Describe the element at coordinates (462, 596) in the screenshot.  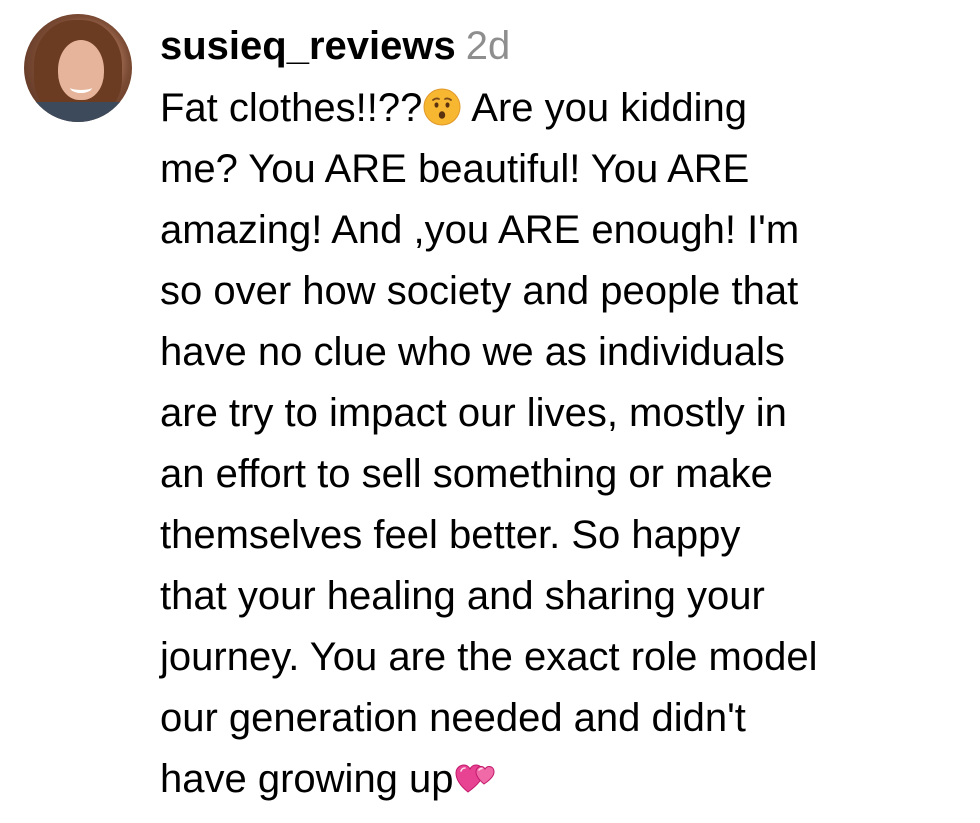
I see `comment-line-9: that your healing and sharing your` at that location.